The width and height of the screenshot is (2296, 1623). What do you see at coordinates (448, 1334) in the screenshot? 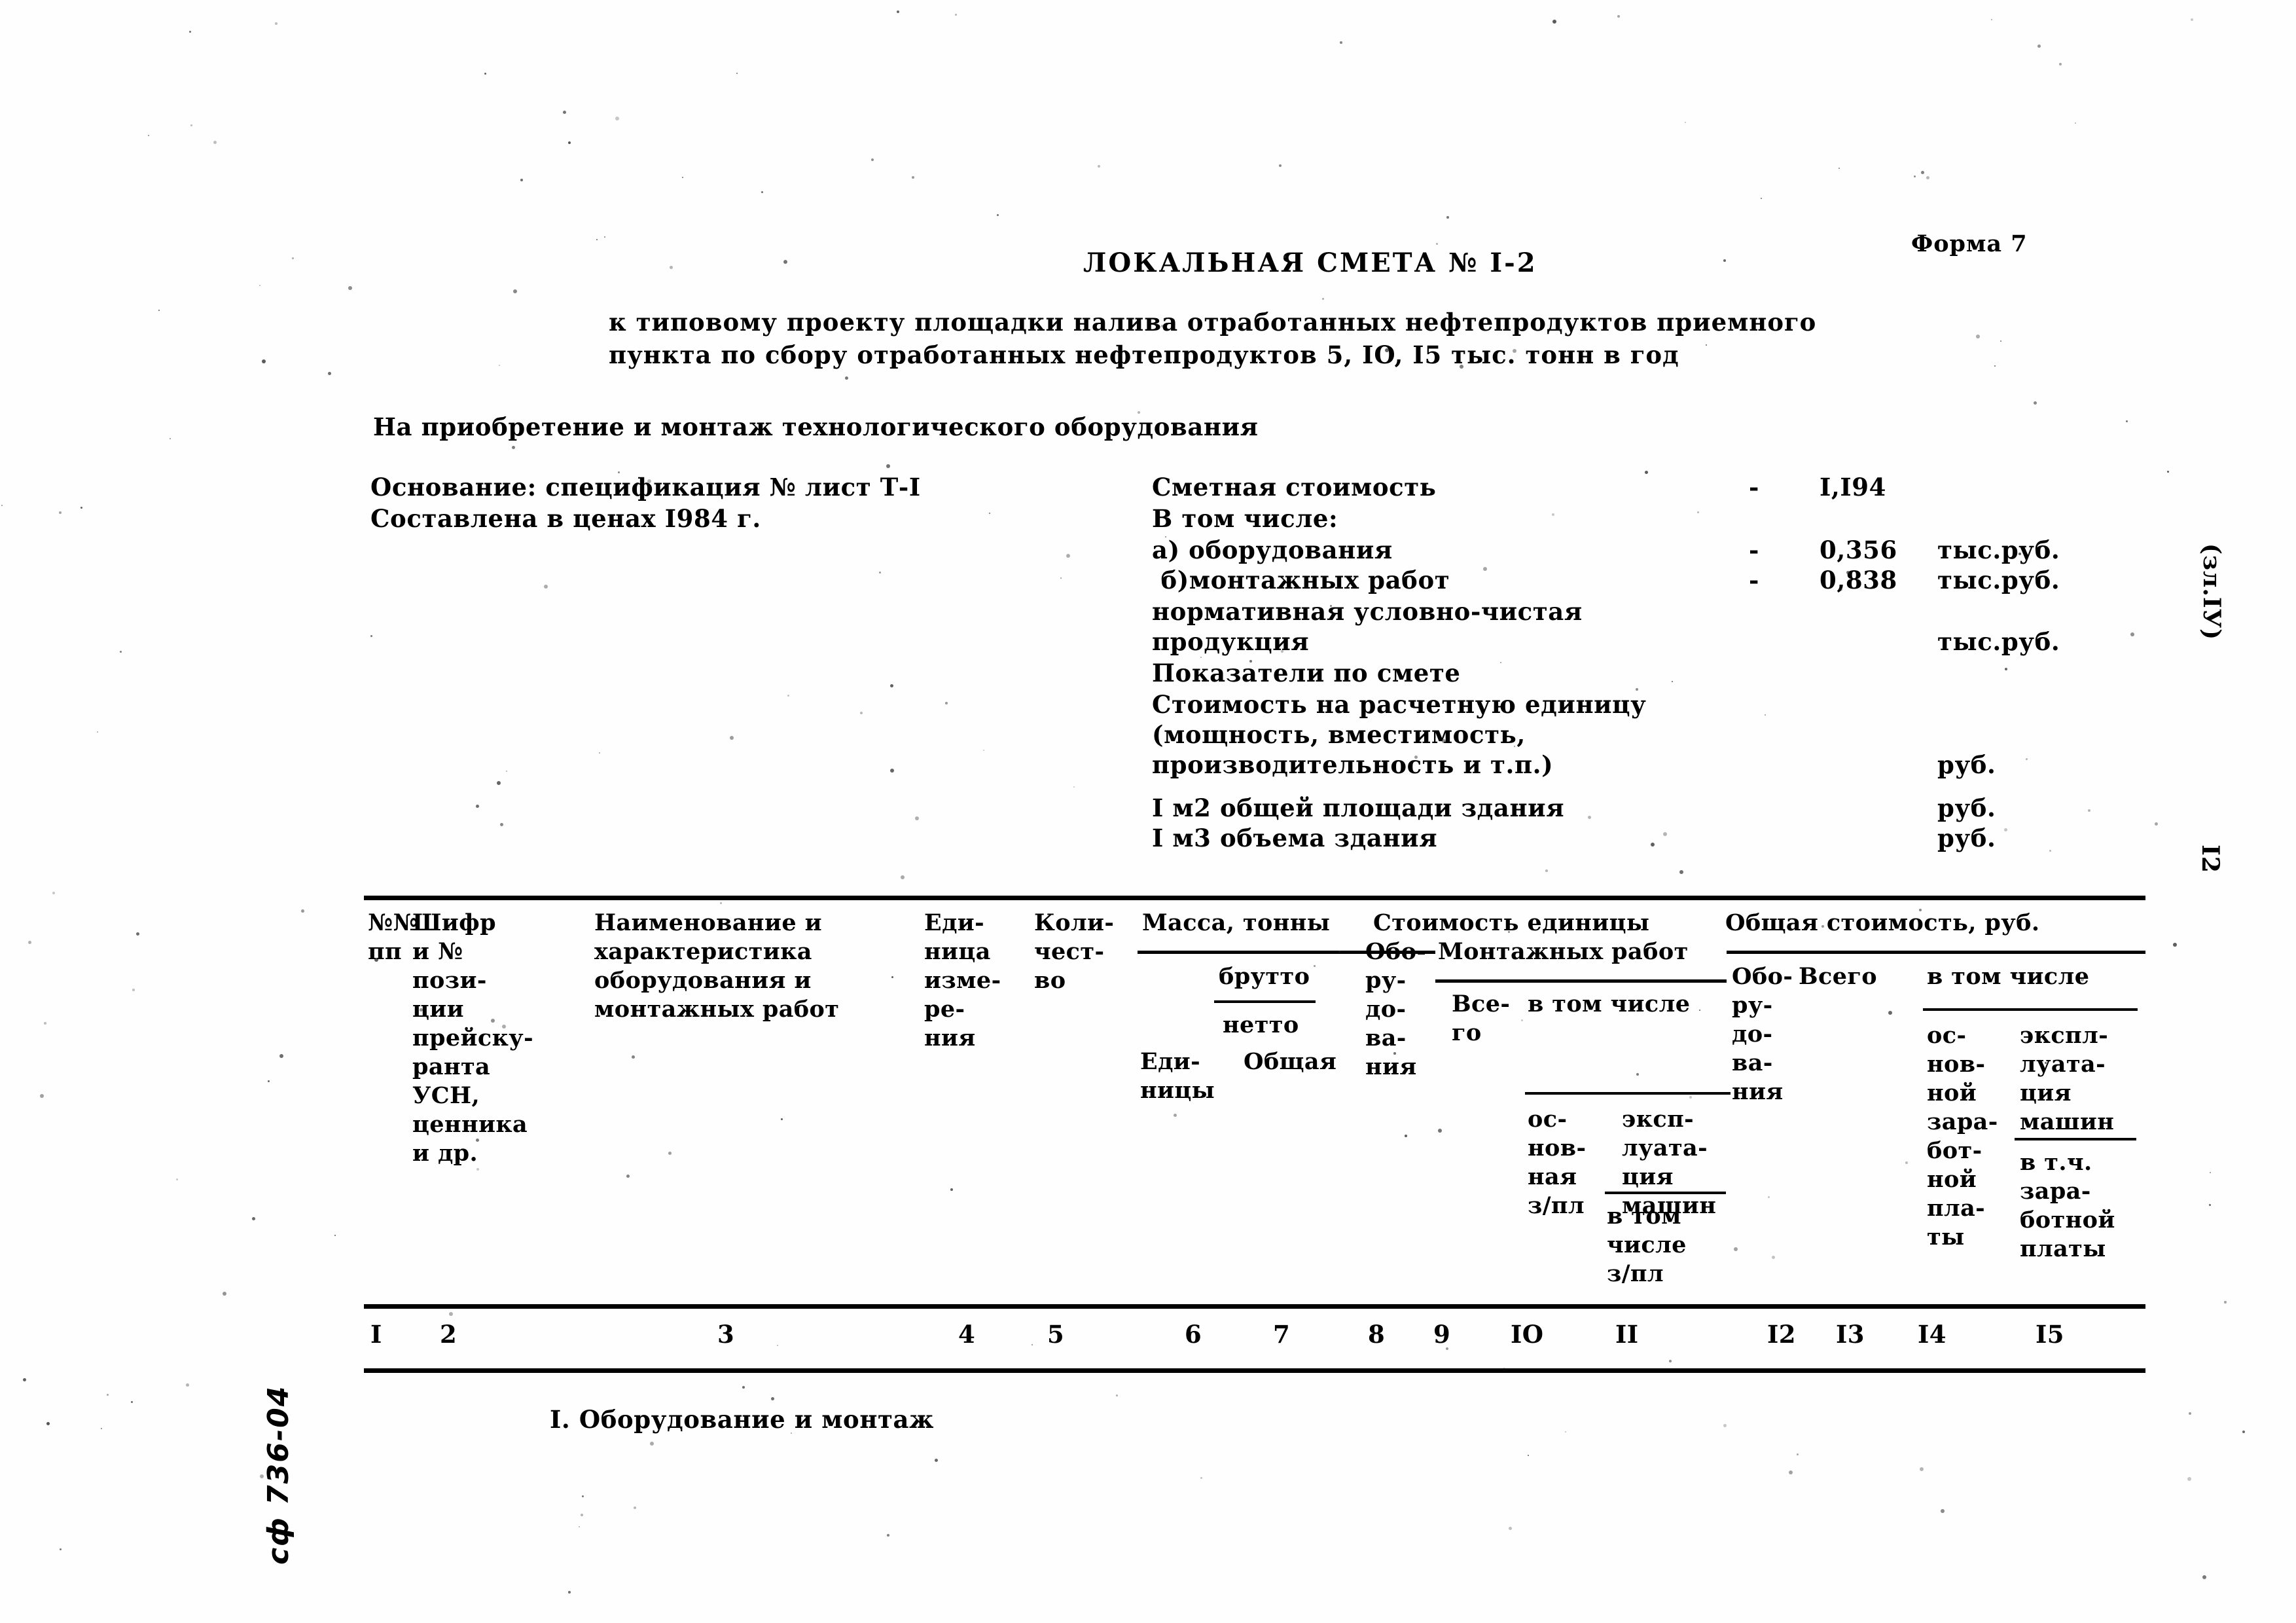
I see `table-column-number: 2` at bounding box center [448, 1334].